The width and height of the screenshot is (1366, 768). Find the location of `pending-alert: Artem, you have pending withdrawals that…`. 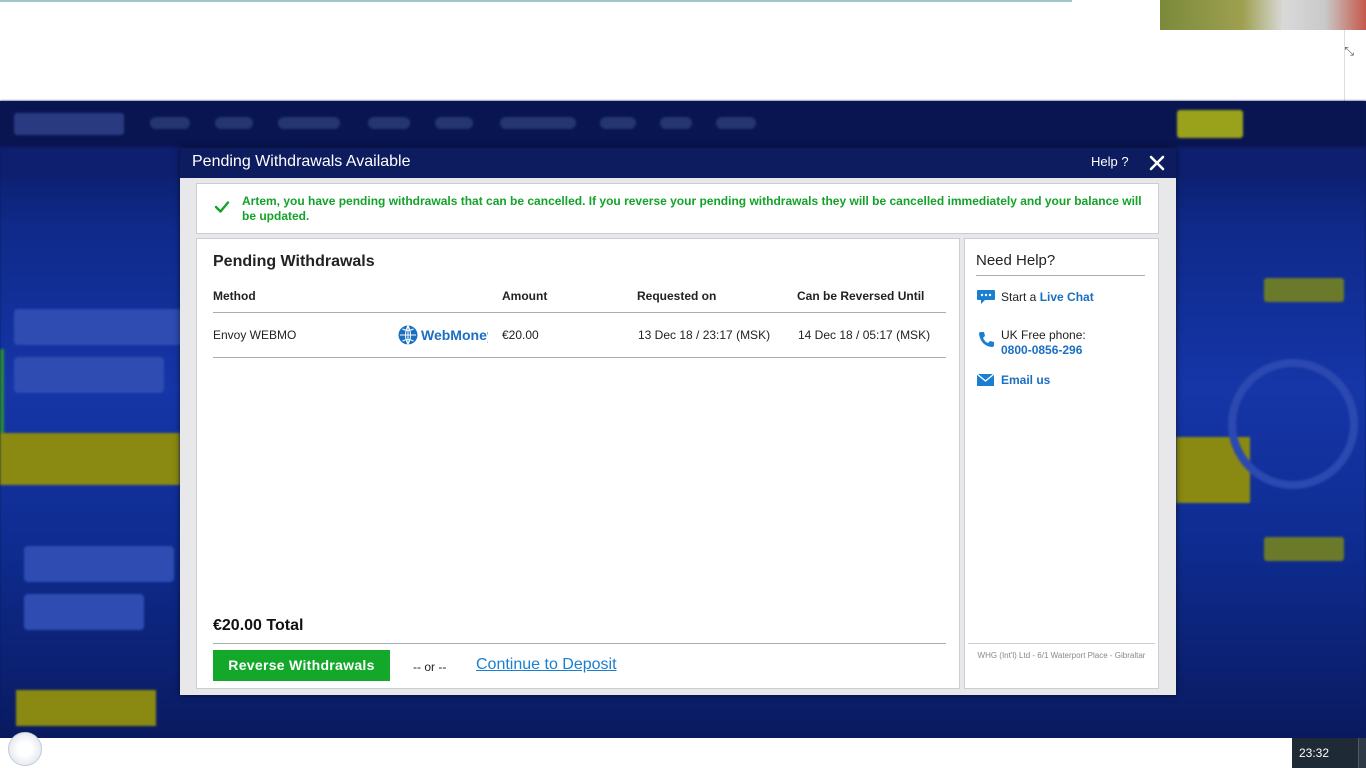

pending-alert: Artem, you have pending withdrawals that… is located at coordinates (677, 208).